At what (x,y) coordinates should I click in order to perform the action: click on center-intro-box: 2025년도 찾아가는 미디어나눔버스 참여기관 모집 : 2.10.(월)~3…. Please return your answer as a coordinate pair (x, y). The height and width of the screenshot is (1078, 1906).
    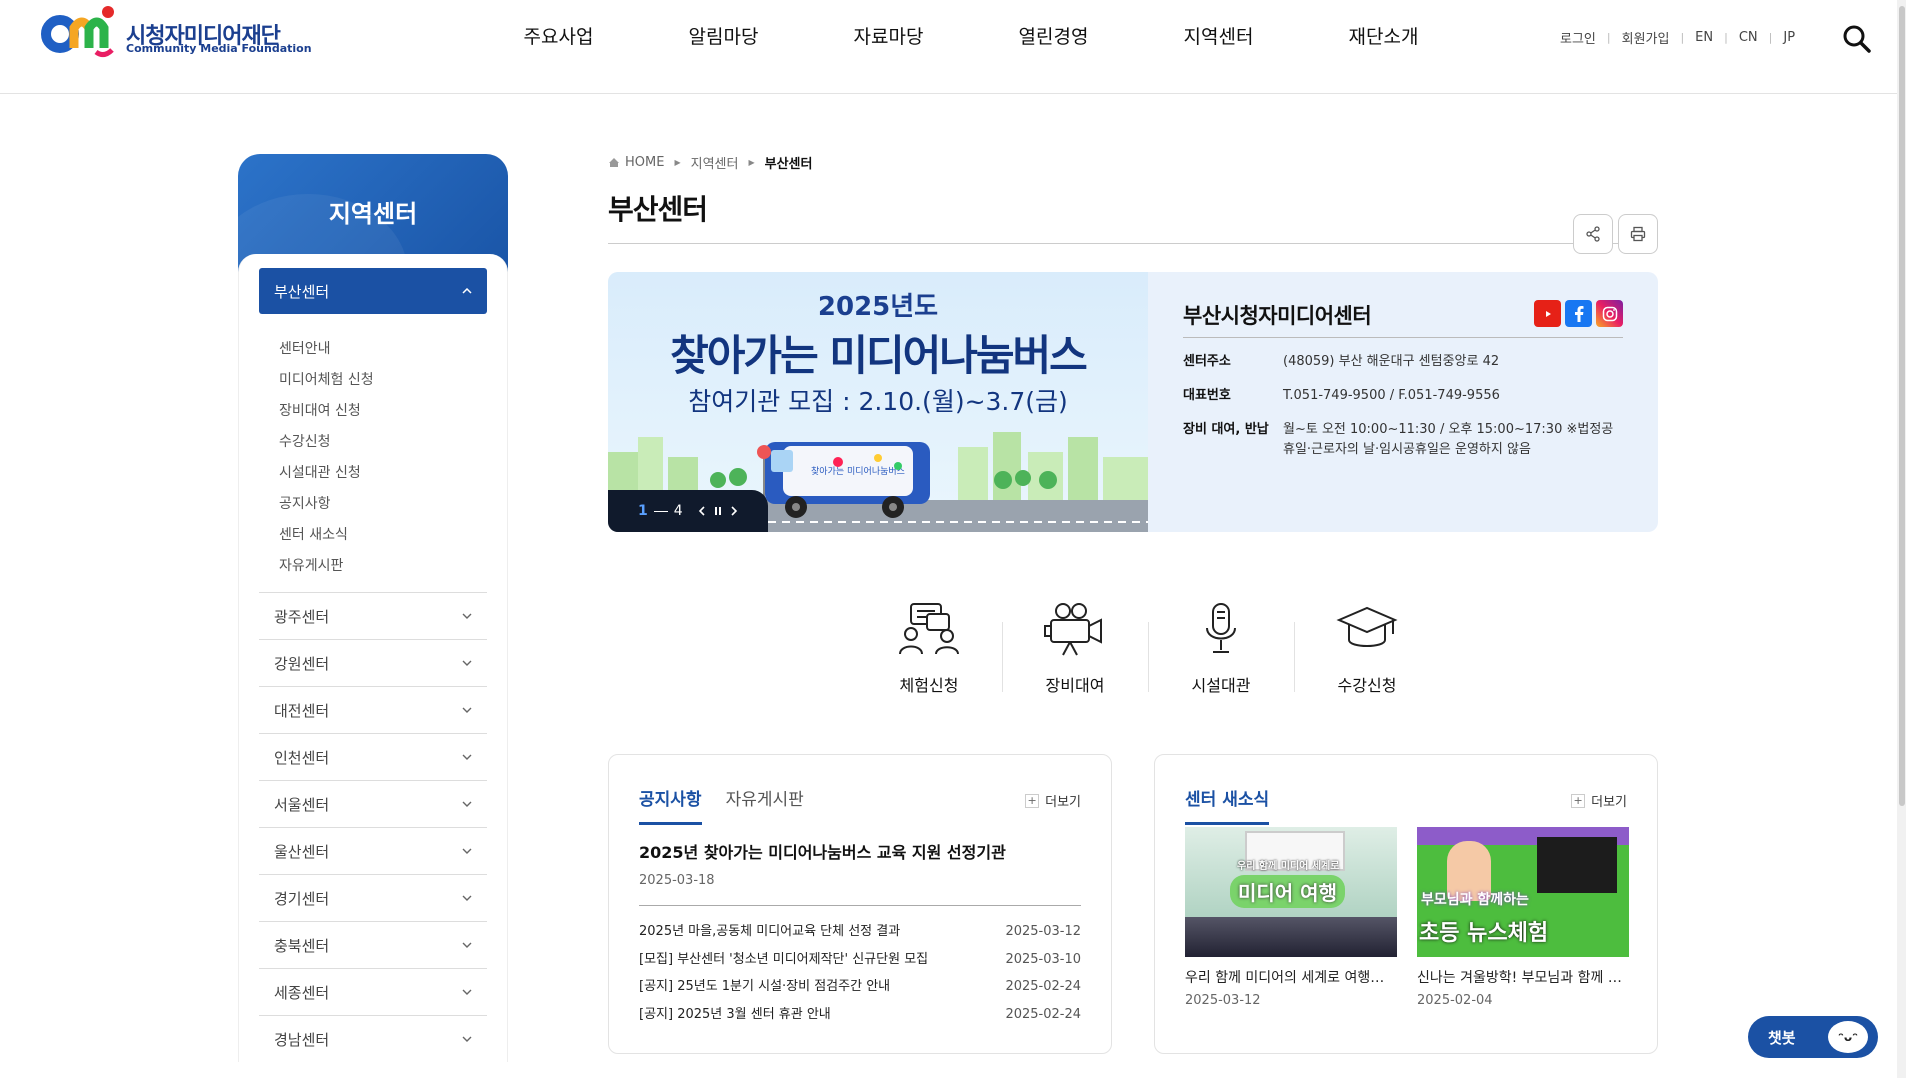
    Looking at the image, I should click on (1133, 402).